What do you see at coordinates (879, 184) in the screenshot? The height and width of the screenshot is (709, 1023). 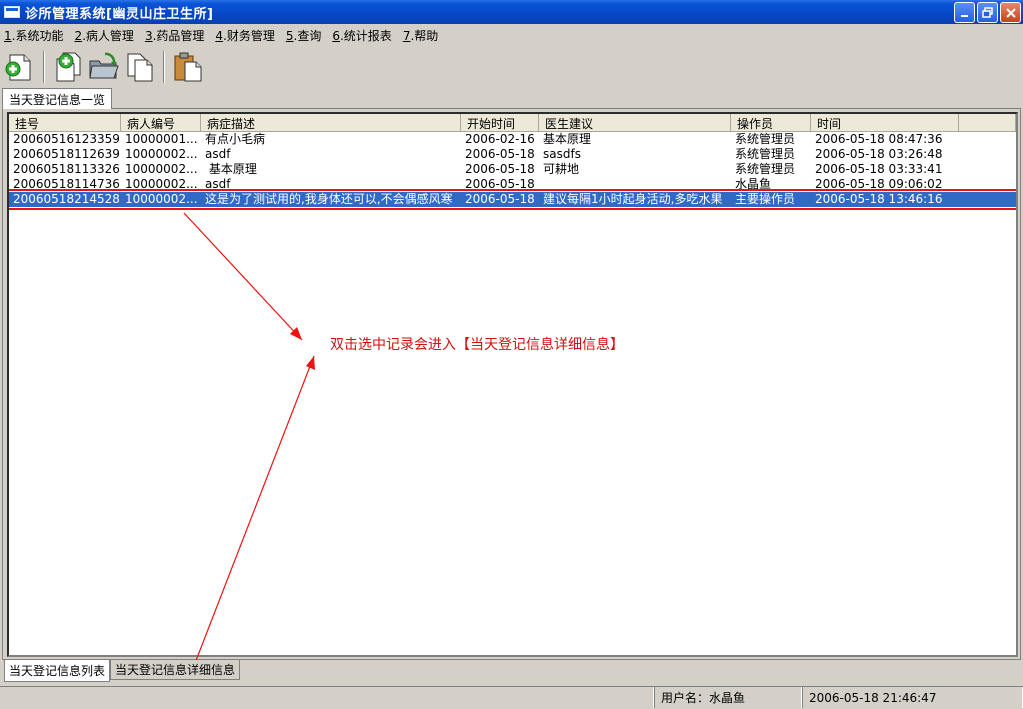 I see `cell-time: 2006-05-18 09:06:02` at bounding box center [879, 184].